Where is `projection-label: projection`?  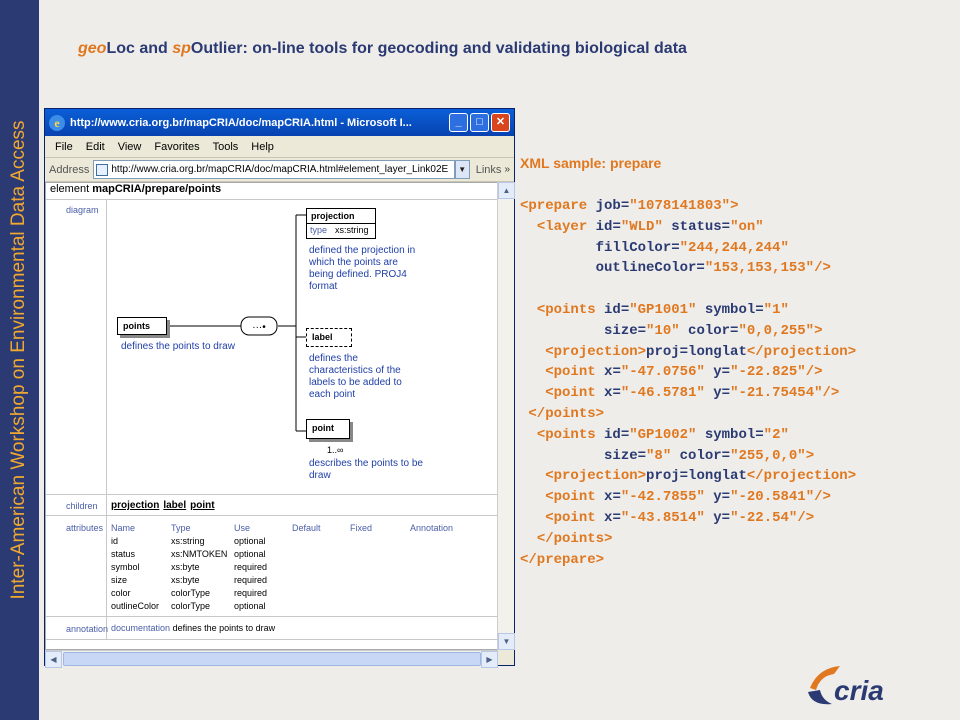 projection-label: projection is located at coordinates (341, 216).